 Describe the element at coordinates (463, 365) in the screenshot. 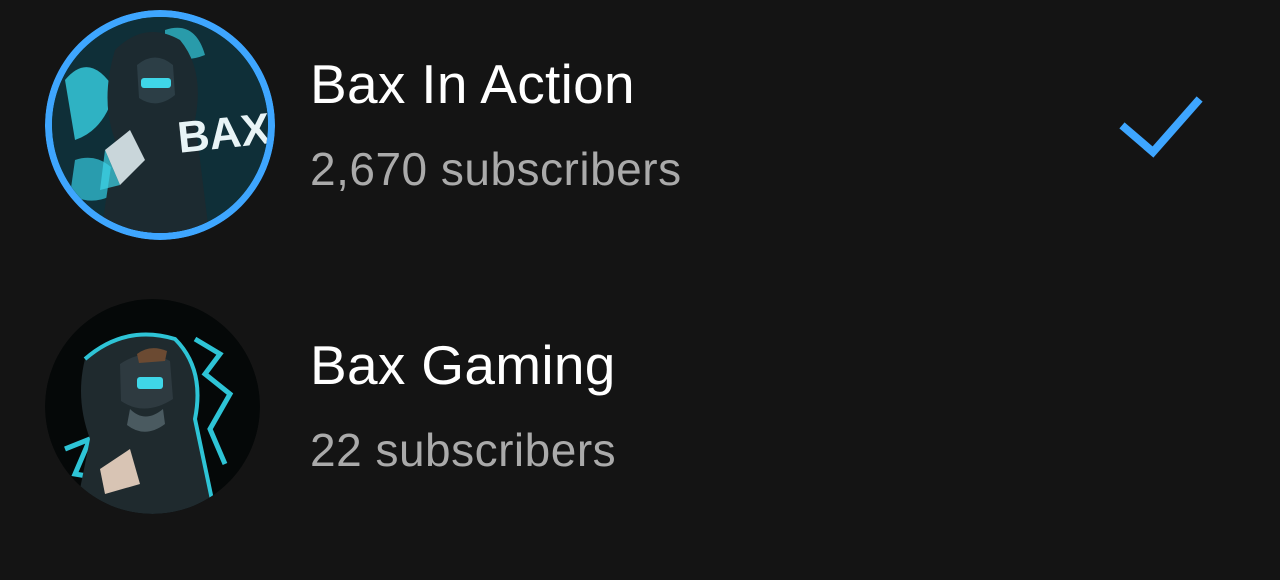

I see `account-name: Bax Gaming` at that location.